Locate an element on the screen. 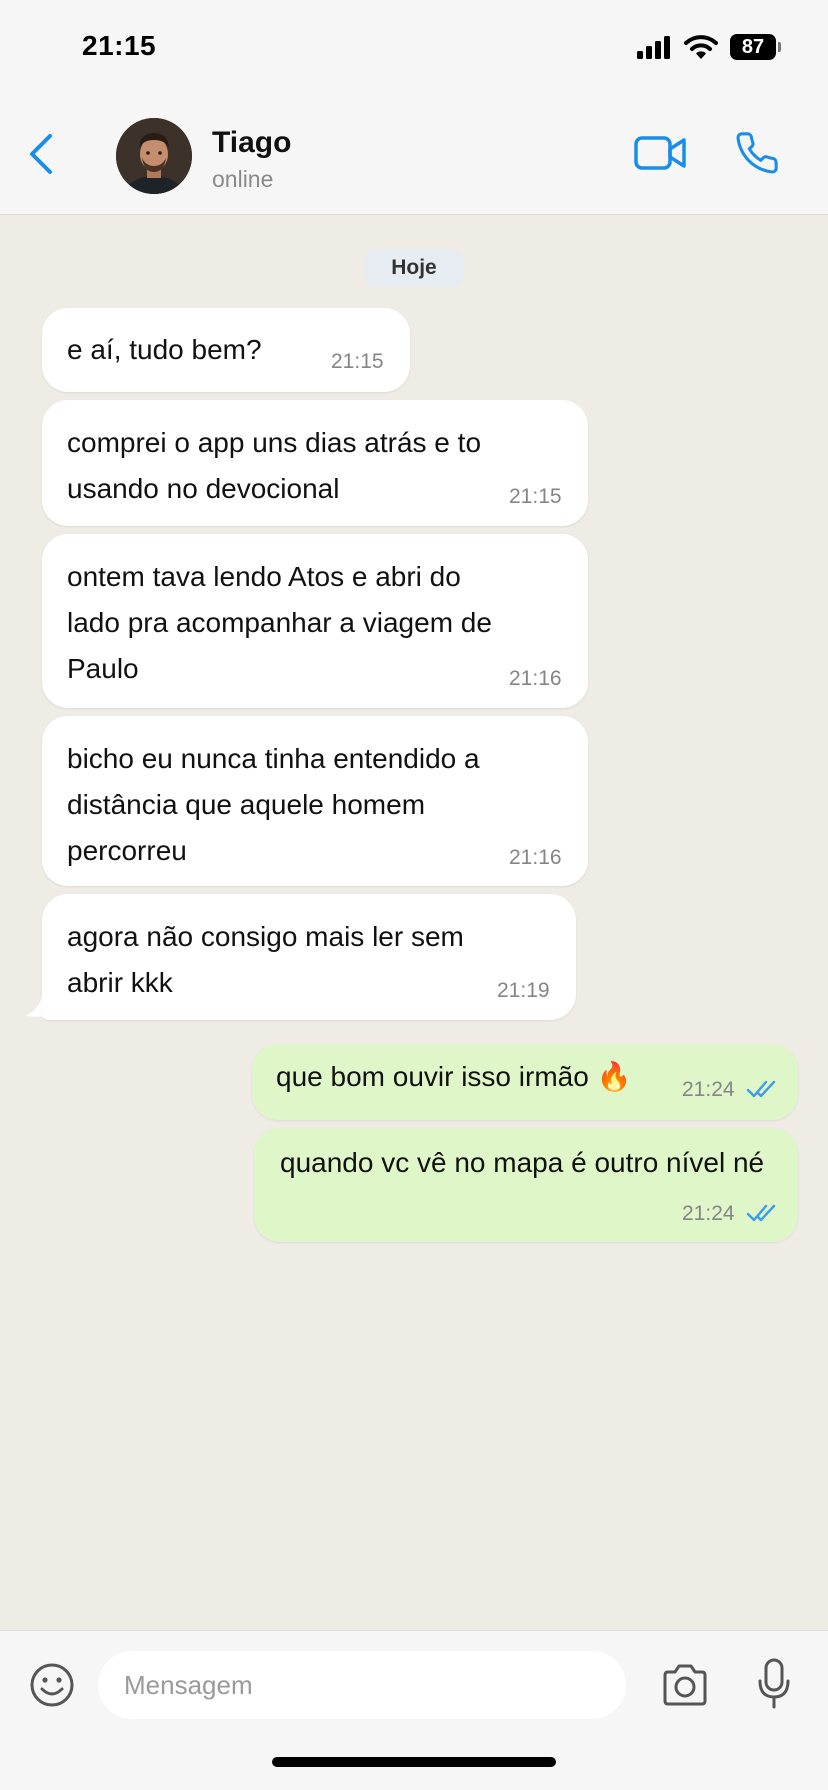 This screenshot has width=828, height=1790. video-call-button is located at coordinates (661, 153).